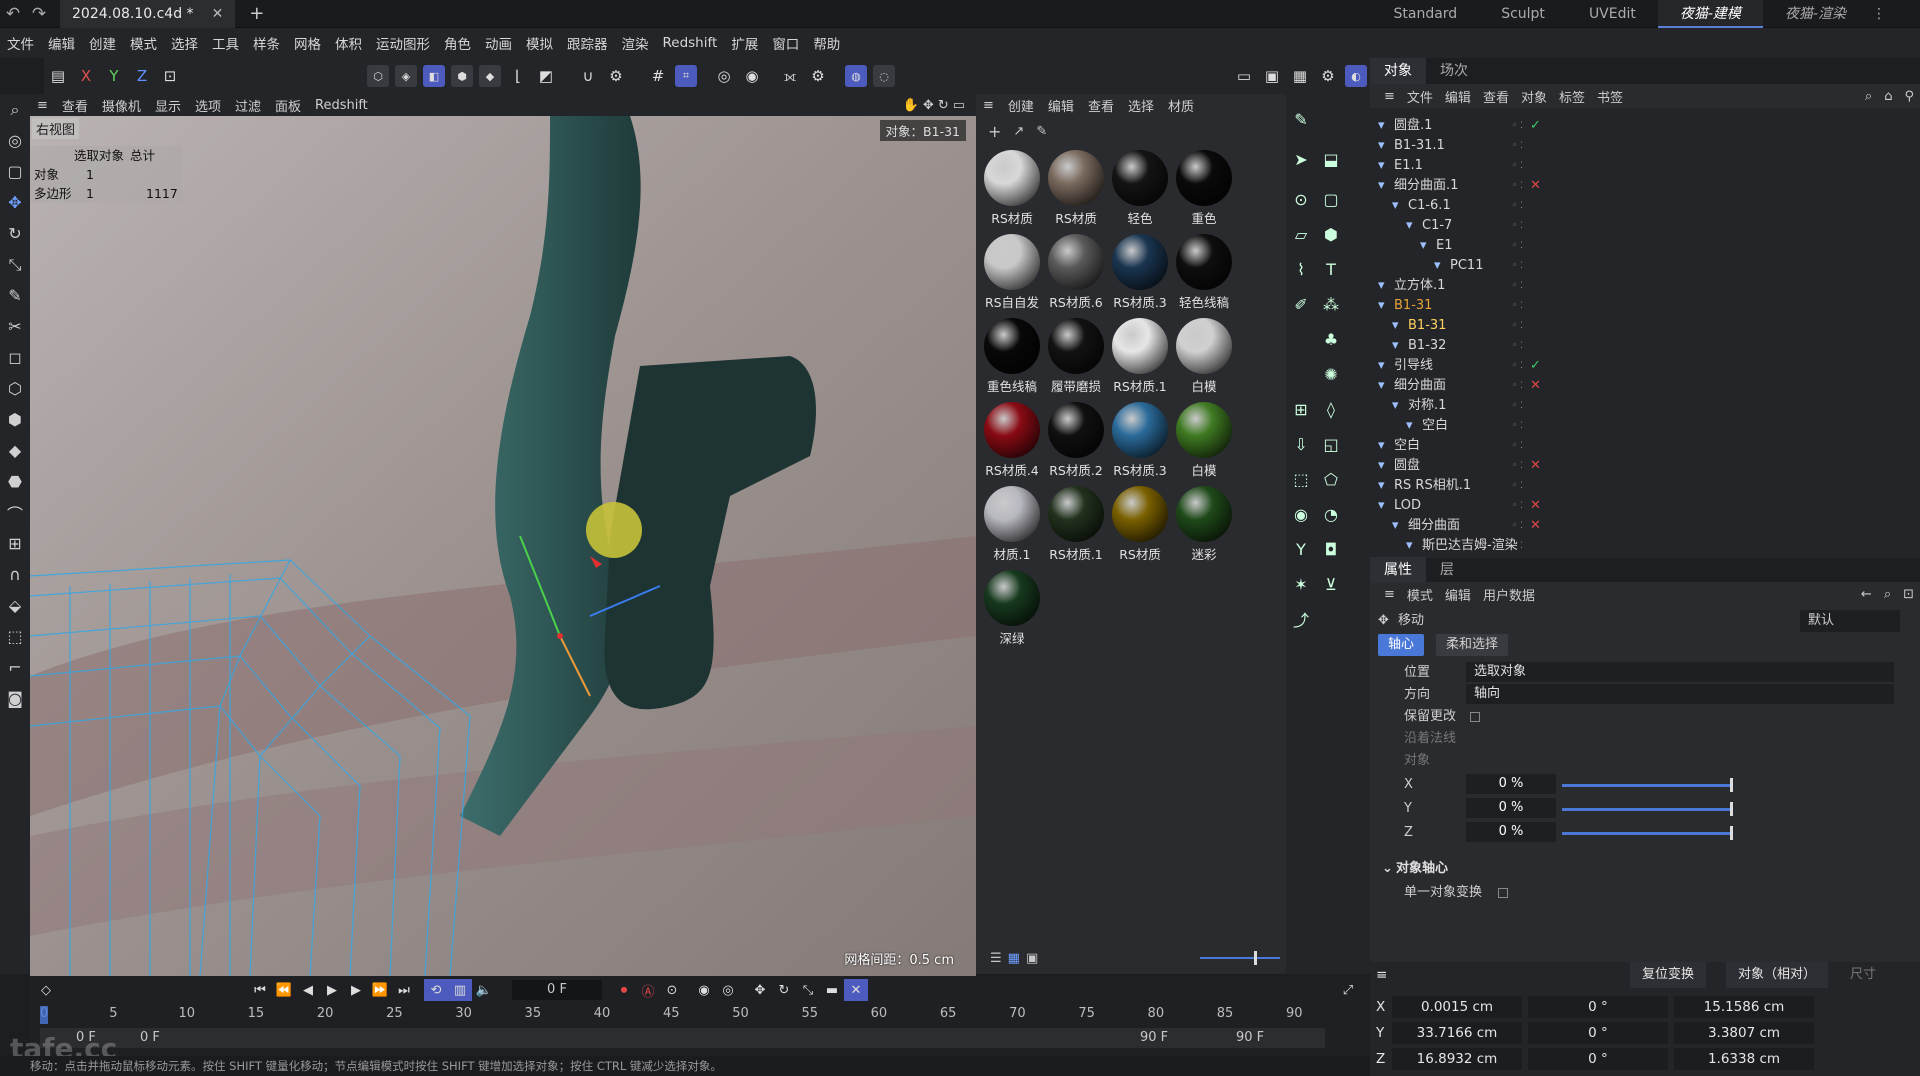  I want to click on render-region-icon: ▭, so click(1244, 76).